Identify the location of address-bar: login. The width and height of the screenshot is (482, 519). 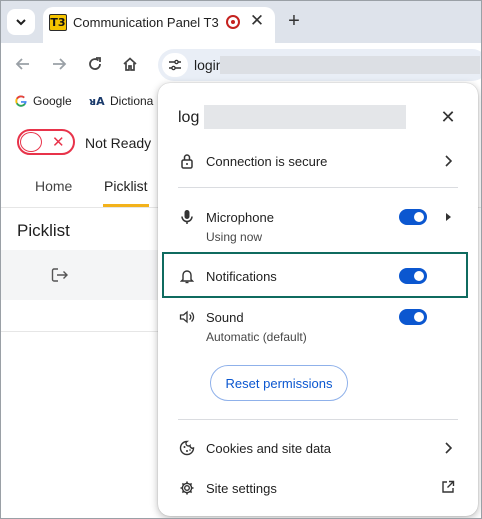
(319, 65).